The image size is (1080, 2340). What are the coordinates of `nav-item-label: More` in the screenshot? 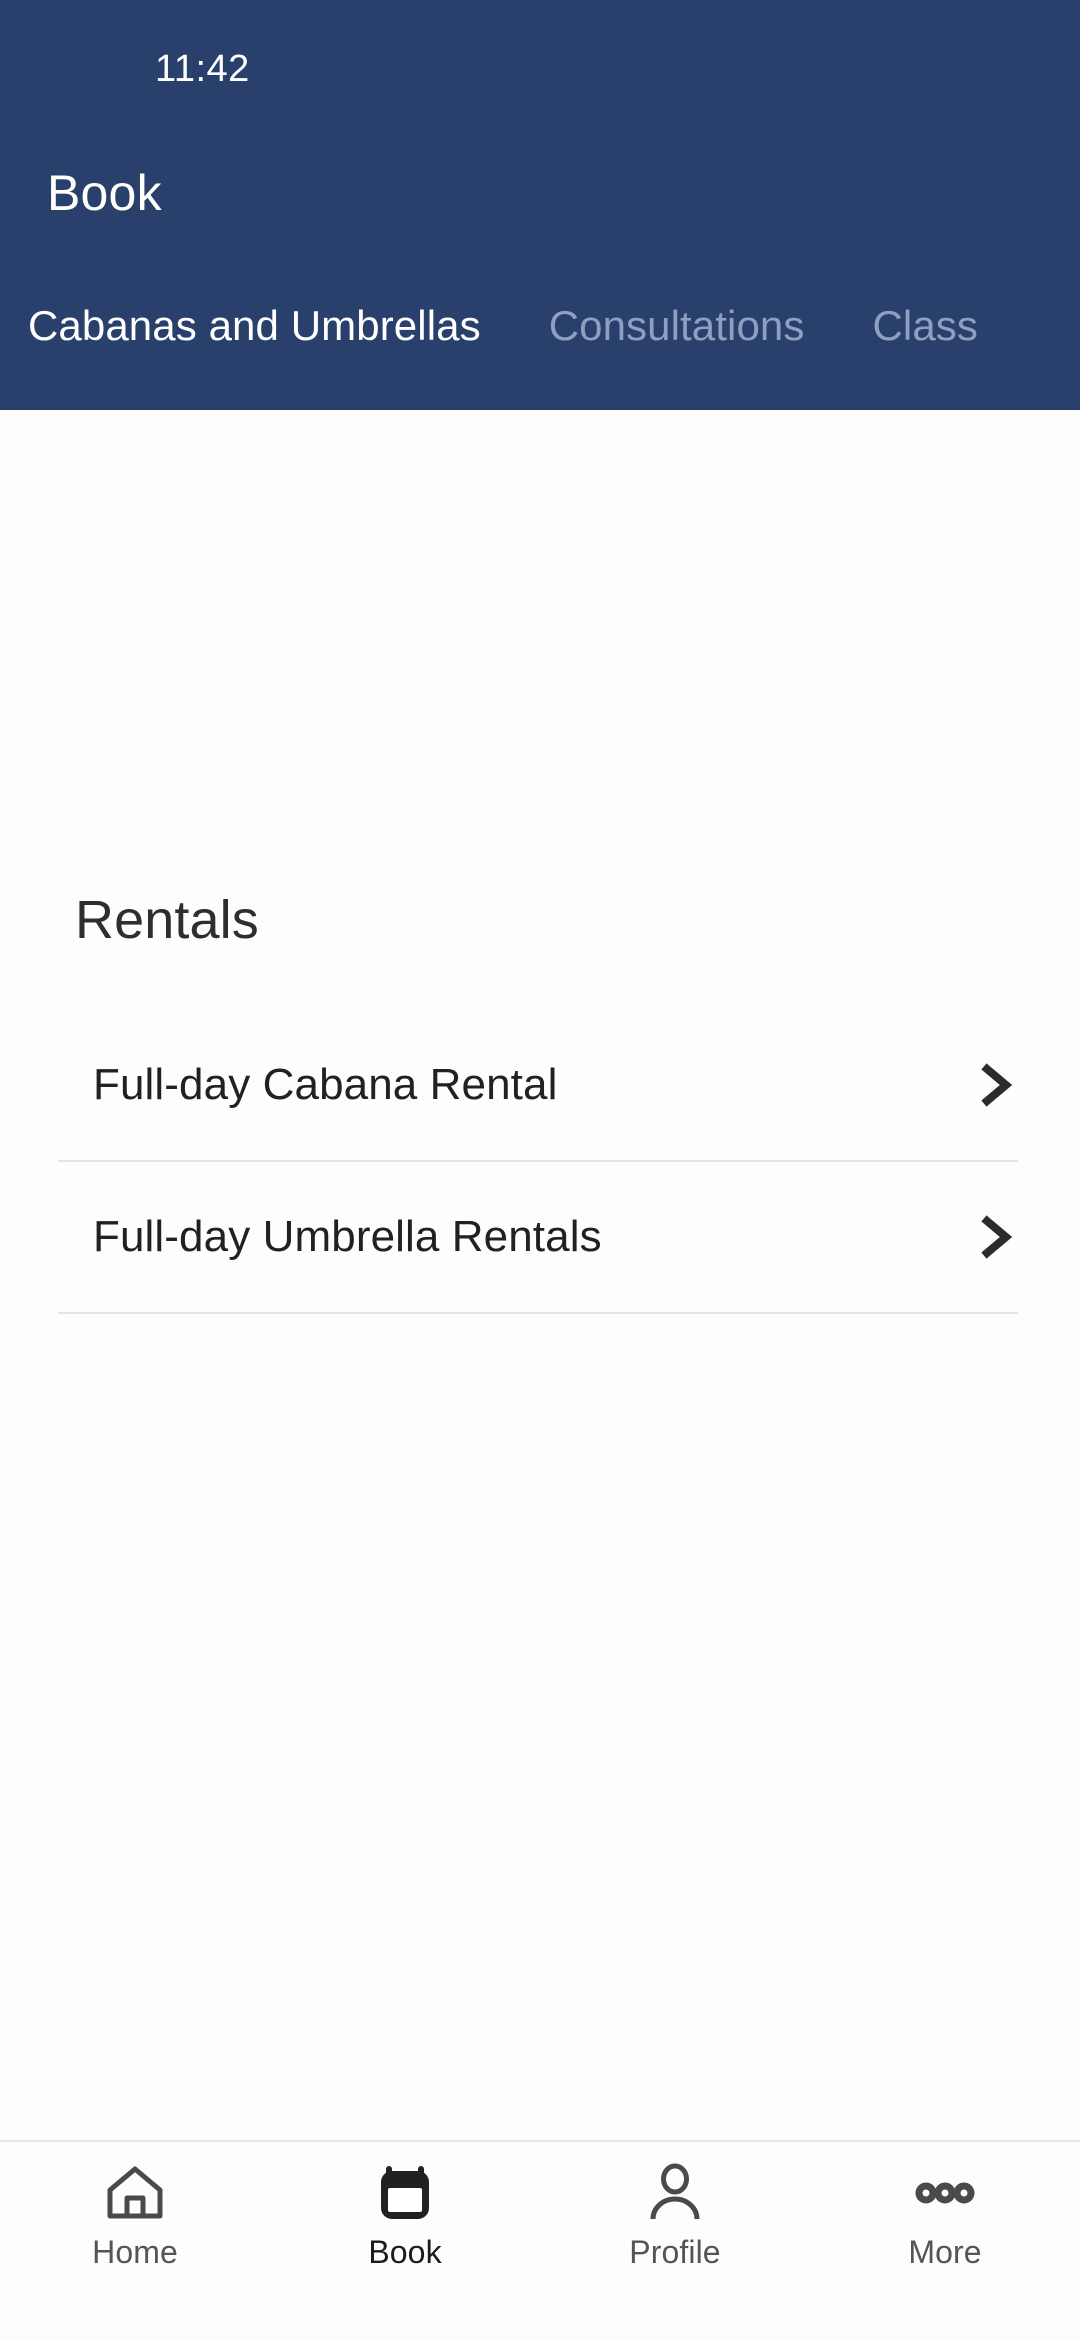 It's located at (945, 2252).